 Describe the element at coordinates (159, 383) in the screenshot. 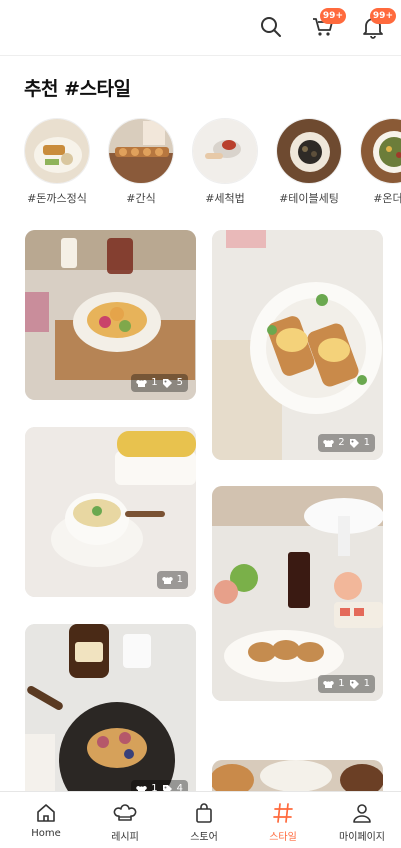

I see `post-meta: 1 5` at that location.